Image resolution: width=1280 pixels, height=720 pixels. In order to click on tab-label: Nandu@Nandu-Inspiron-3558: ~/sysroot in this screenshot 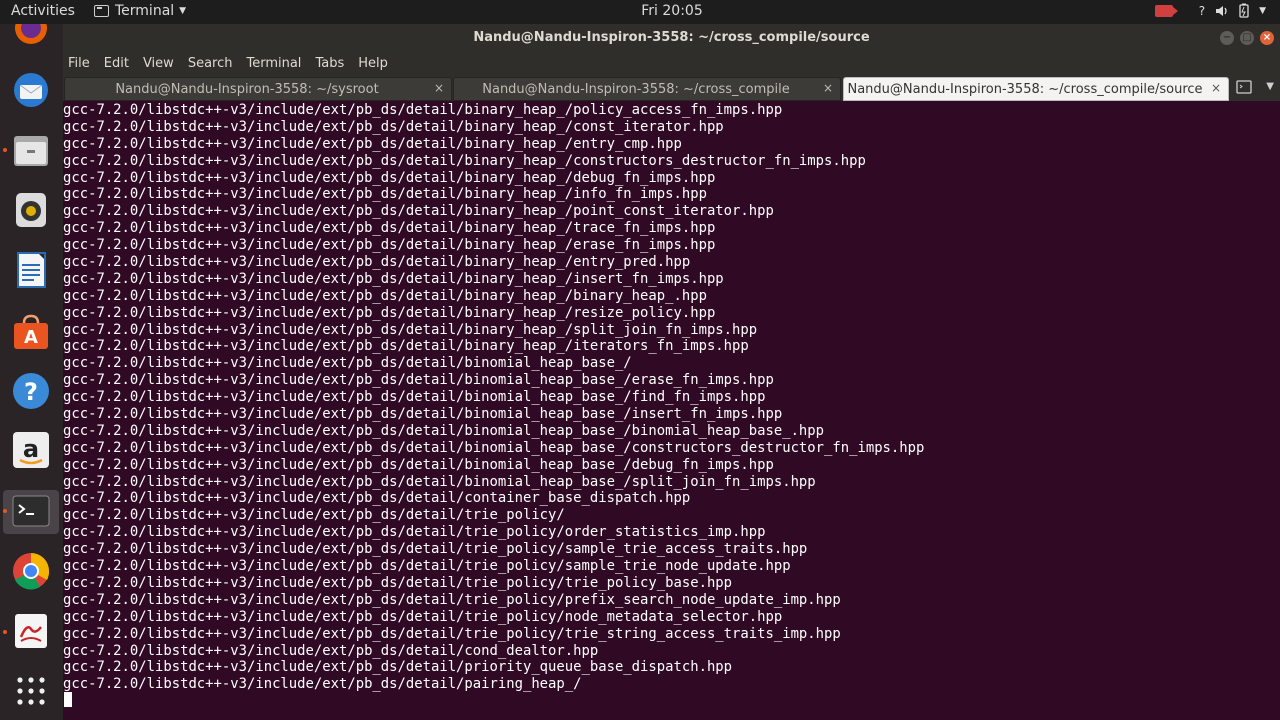, I will do `click(247, 89)`.